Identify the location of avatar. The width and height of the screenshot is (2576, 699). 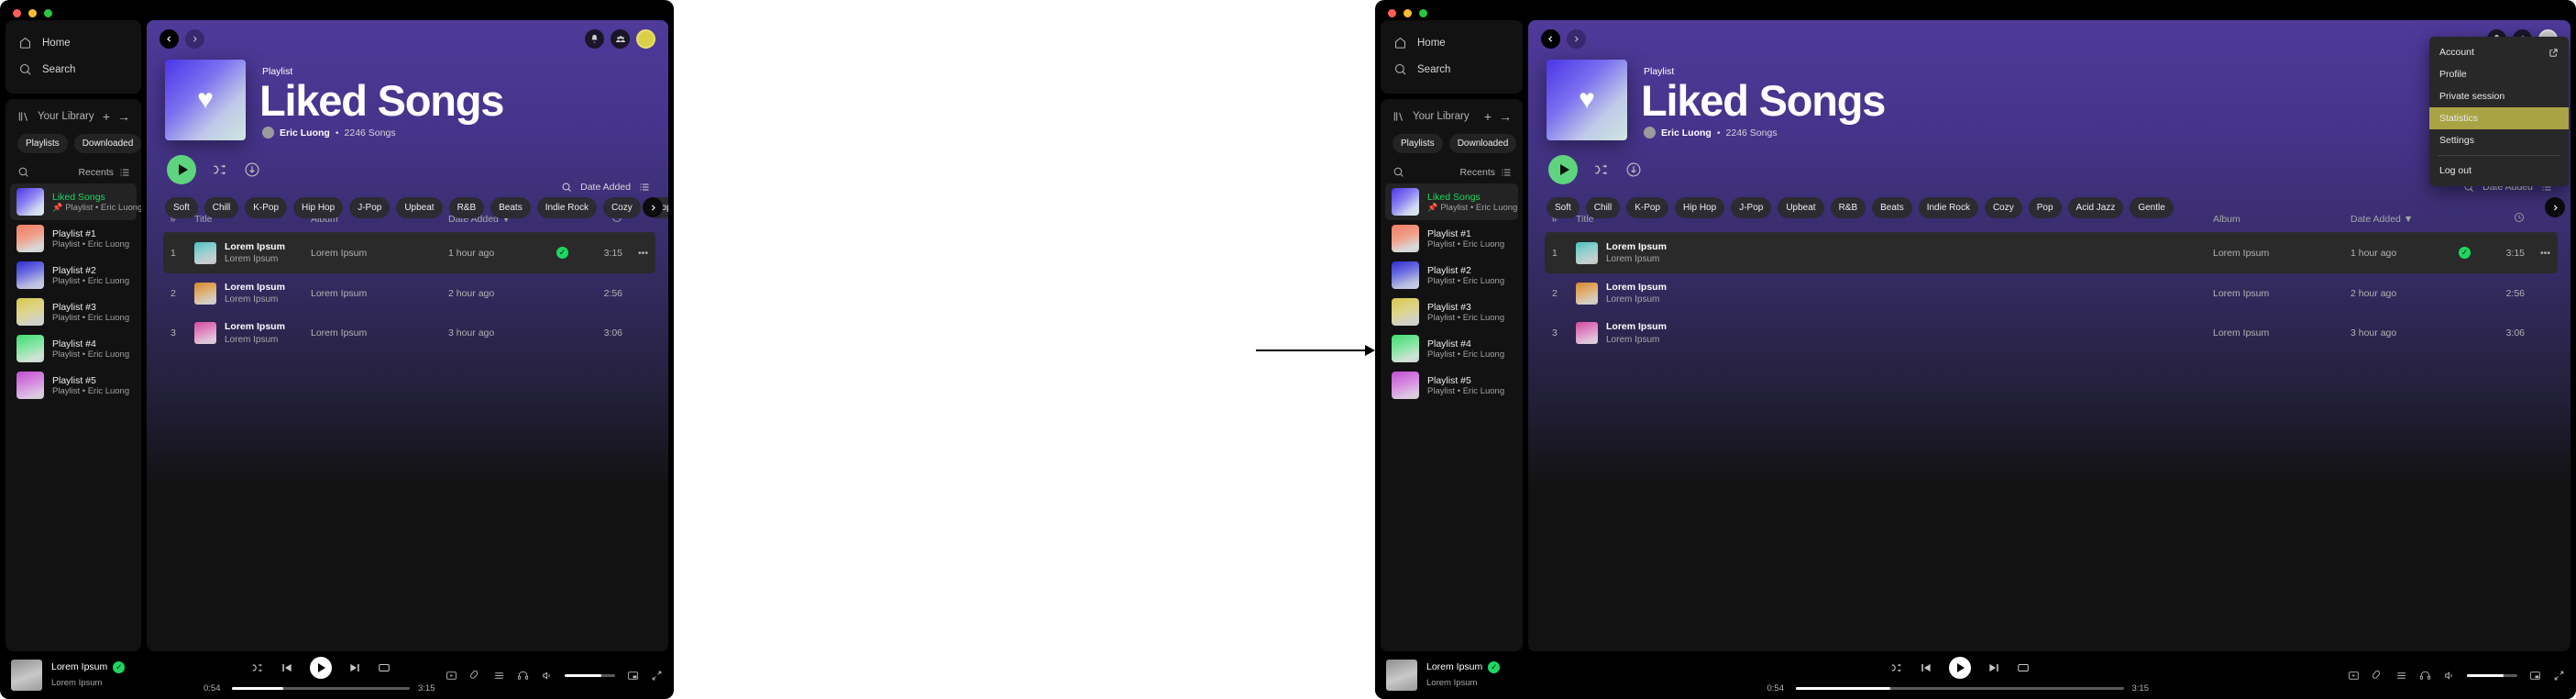
(645, 39).